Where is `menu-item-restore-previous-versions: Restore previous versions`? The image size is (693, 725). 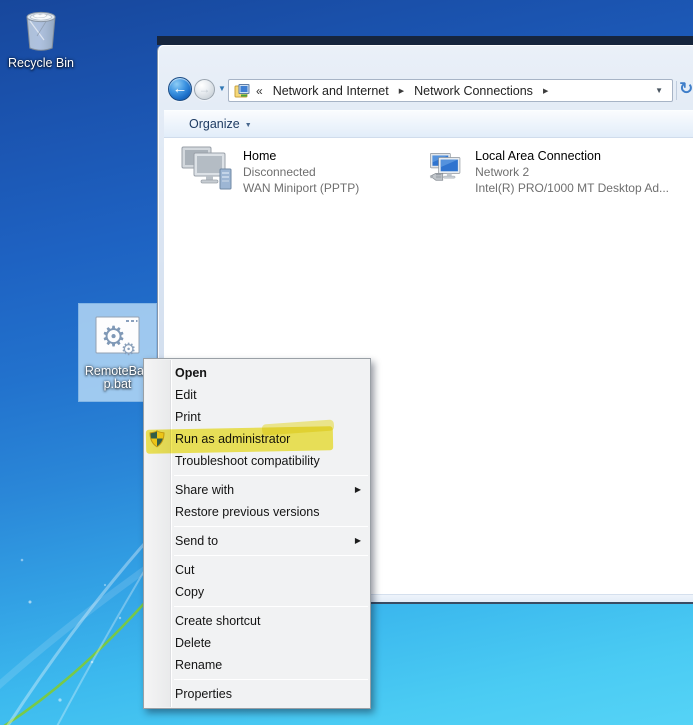 menu-item-restore-previous-versions: Restore previous versions is located at coordinates (257, 512).